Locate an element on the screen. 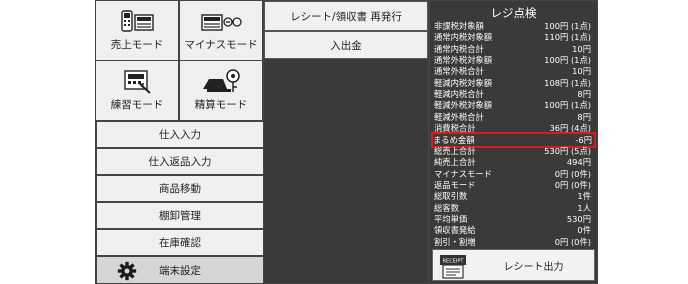 Image resolution: width=688 pixels, height=284 pixels. report-row-value: 108円 (1点) is located at coordinates (567, 82).